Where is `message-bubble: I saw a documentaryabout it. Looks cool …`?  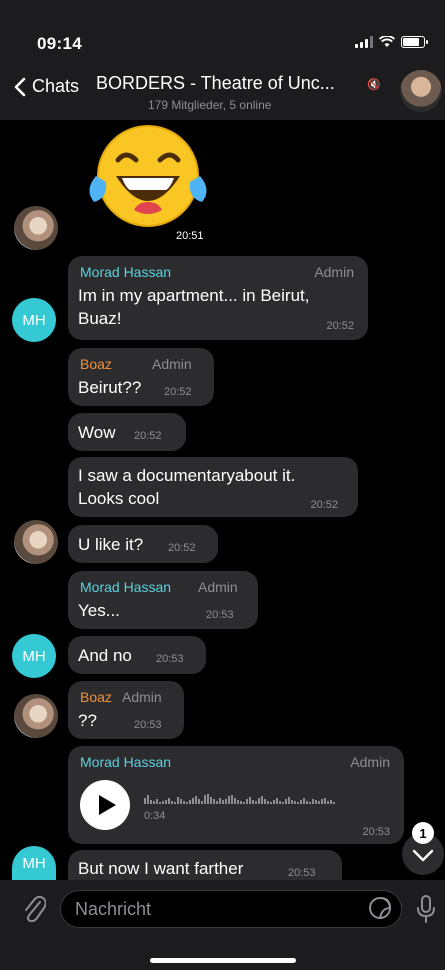 message-bubble: I saw a documentaryabout it. Looks cool … is located at coordinates (213, 487).